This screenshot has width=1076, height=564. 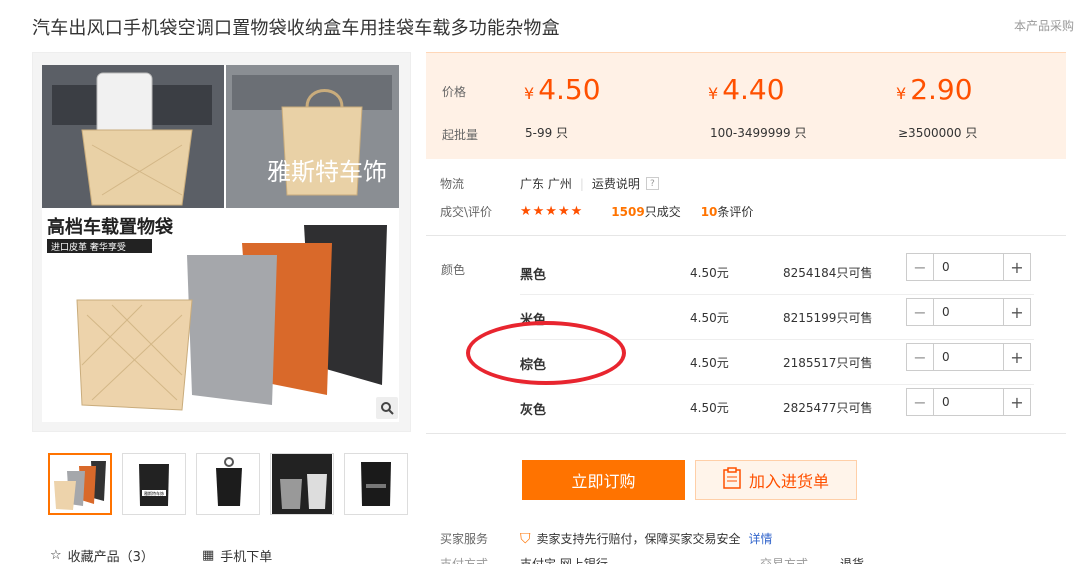 What do you see at coordinates (464, 560) in the screenshot?
I see `payment-label: 支付方式` at bounding box center [464, 560].